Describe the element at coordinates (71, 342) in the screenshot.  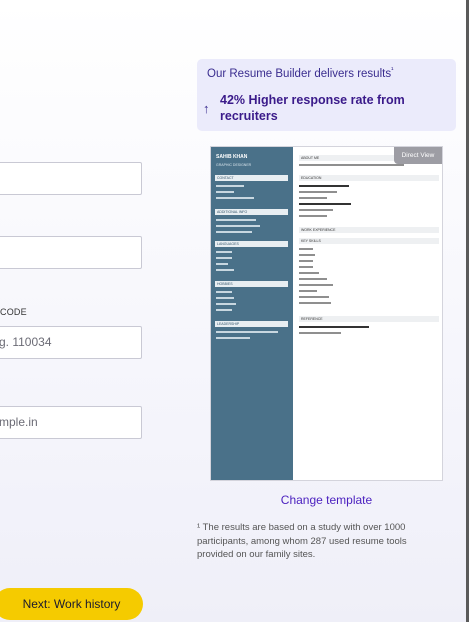
I see `postcode-input: g. 110034` at that location.